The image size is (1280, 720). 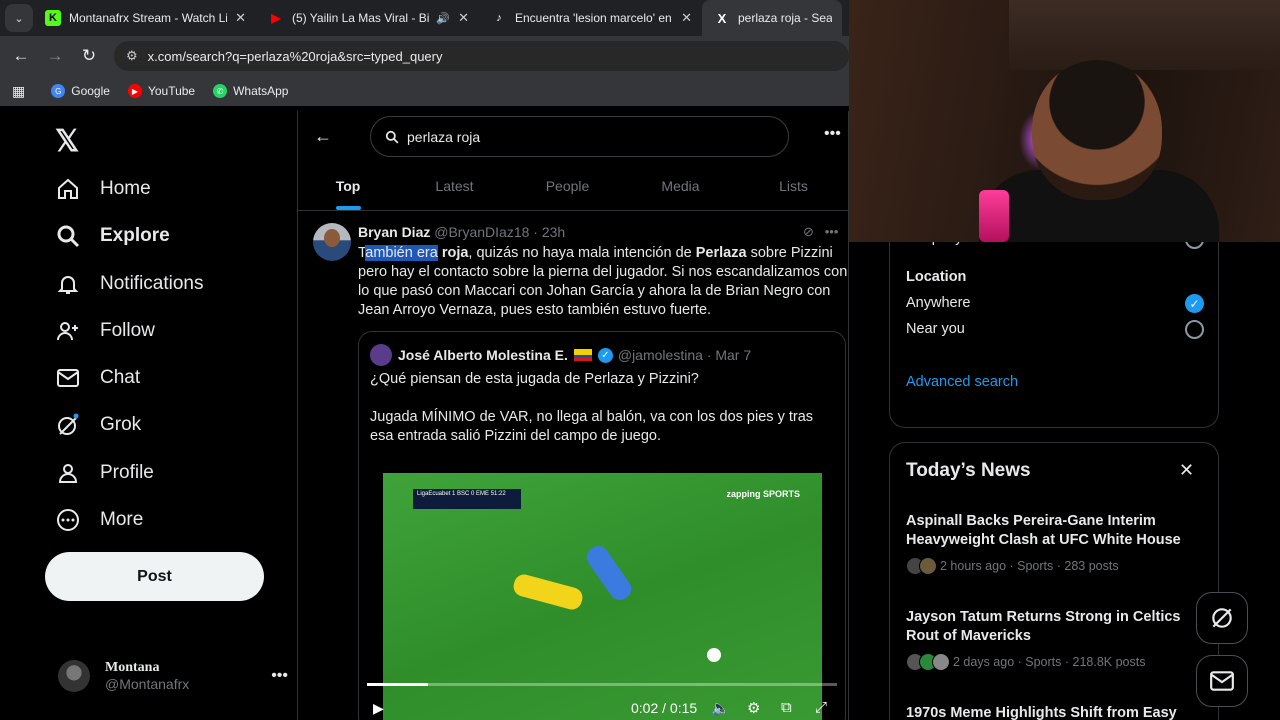 I want to click on tab-search-button: ⌄, so click(x=19, y=18).